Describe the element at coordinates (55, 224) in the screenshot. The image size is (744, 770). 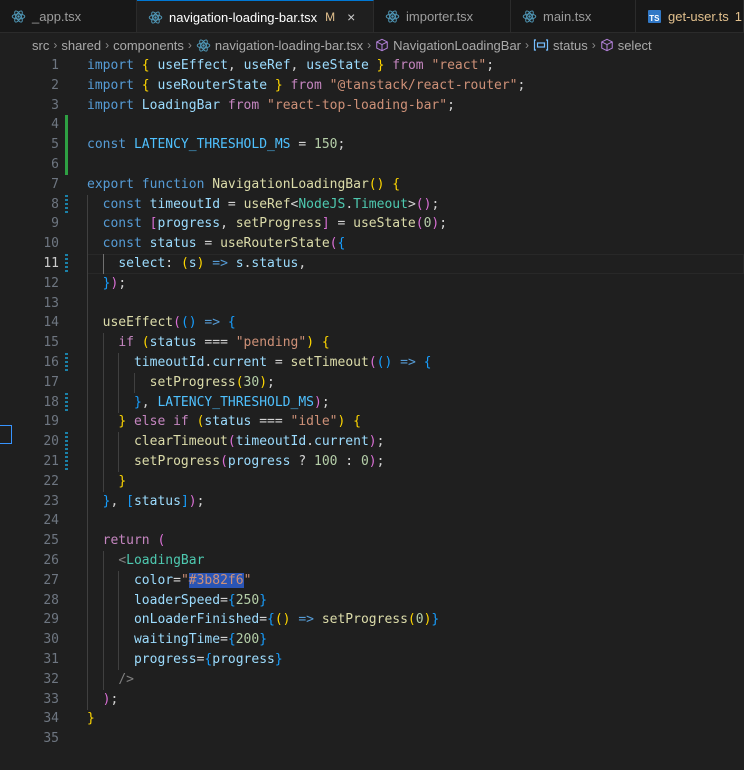
I see `line-number: 9` at that location.